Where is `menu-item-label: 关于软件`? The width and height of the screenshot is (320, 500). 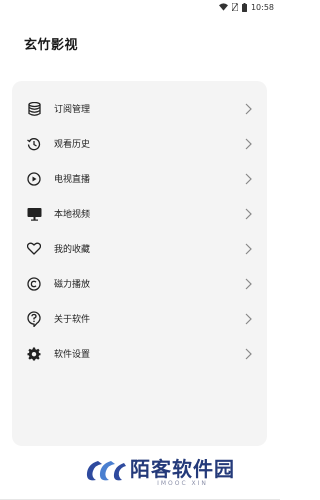 menu-item-label: 关于软件 is located at coordinates (72, 320).